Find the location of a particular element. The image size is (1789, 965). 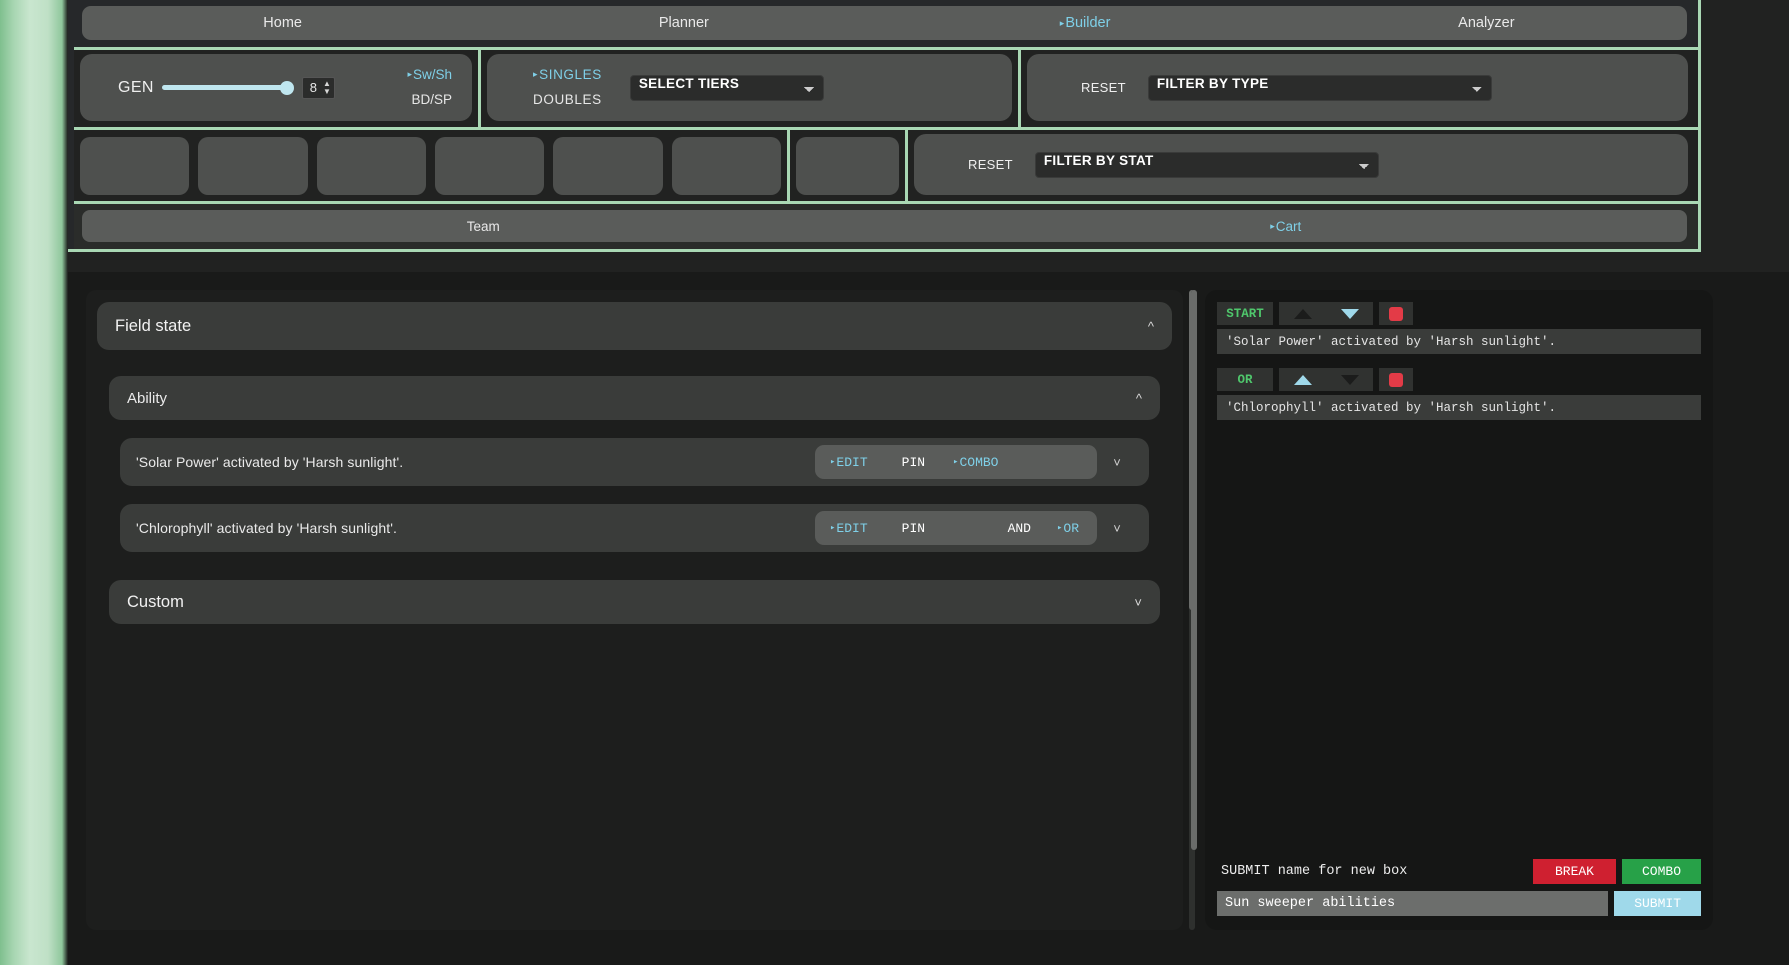

card-tag-label: OR is located at coordinates (1245, 379).